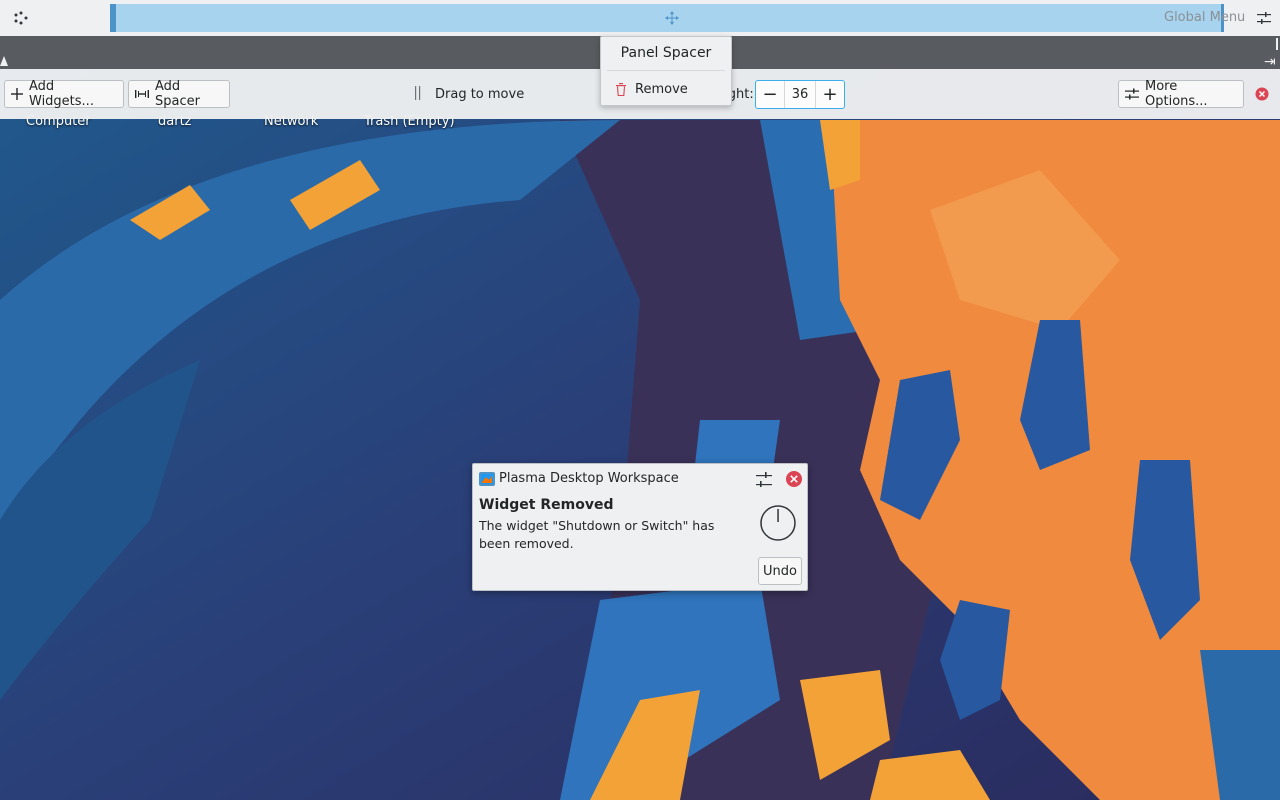  Describe the element at coordinates (794, 479) in the screenshot. I see `notification-close-icon` at that location.